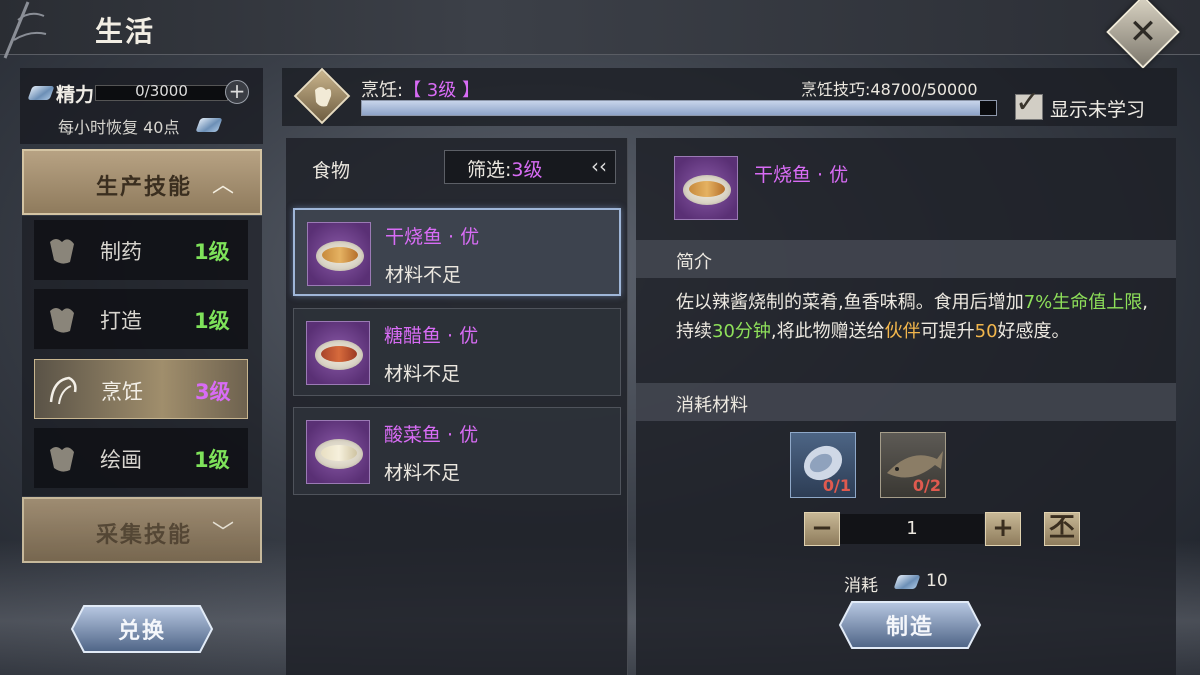 This screenshot has width=1200, height=675. I want to click on bamboo-decoration-icon, so click(25, 30).